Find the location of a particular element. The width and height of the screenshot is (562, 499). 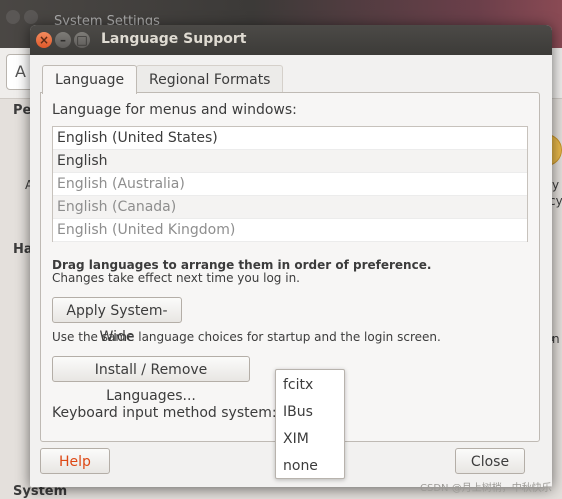

background-section-personal: Pe is located at coordinates (22, 110).